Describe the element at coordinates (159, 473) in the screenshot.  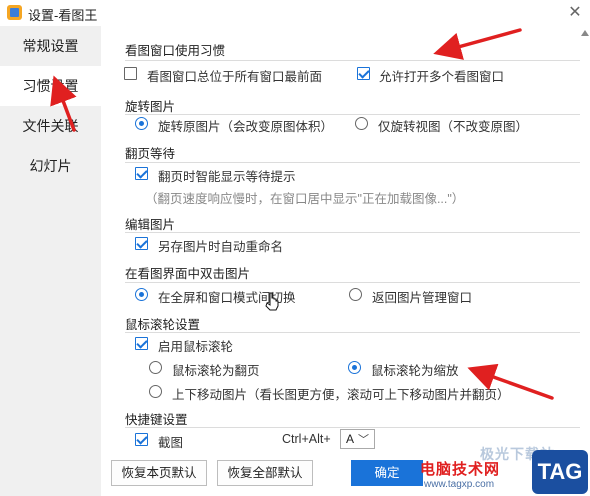
I see `restore-page-defaults-button: 恢复本页默认` at that location.